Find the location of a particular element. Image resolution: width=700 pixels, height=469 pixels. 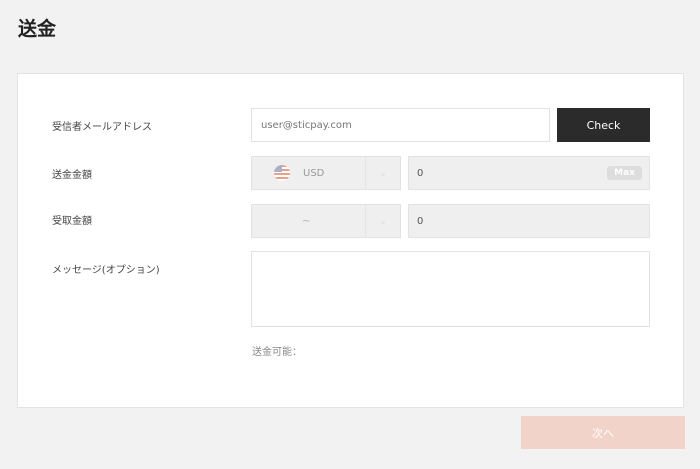

send-amount-input: 0 Max is located at coordinates (529, 173).